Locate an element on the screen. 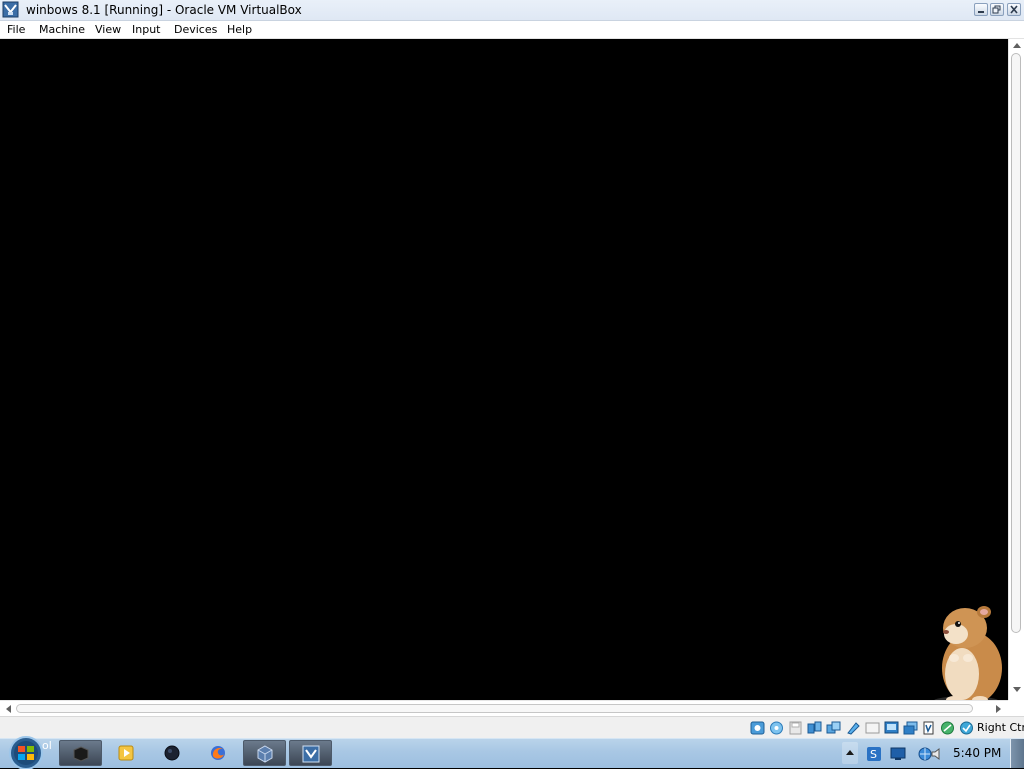 The image size is (1024, 769). menu-help: Help is located at coordinates (239, 29).